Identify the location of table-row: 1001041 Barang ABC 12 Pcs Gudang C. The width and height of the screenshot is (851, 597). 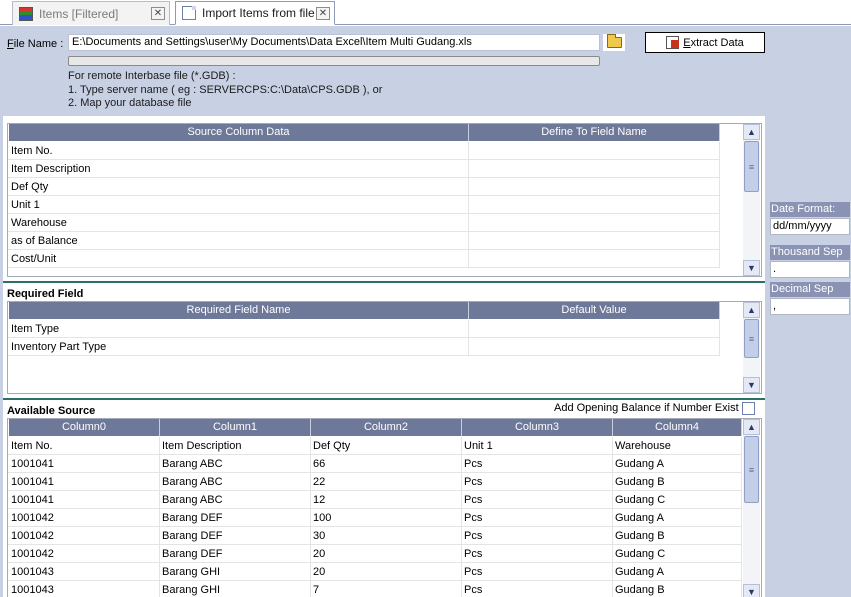
(375, 500).